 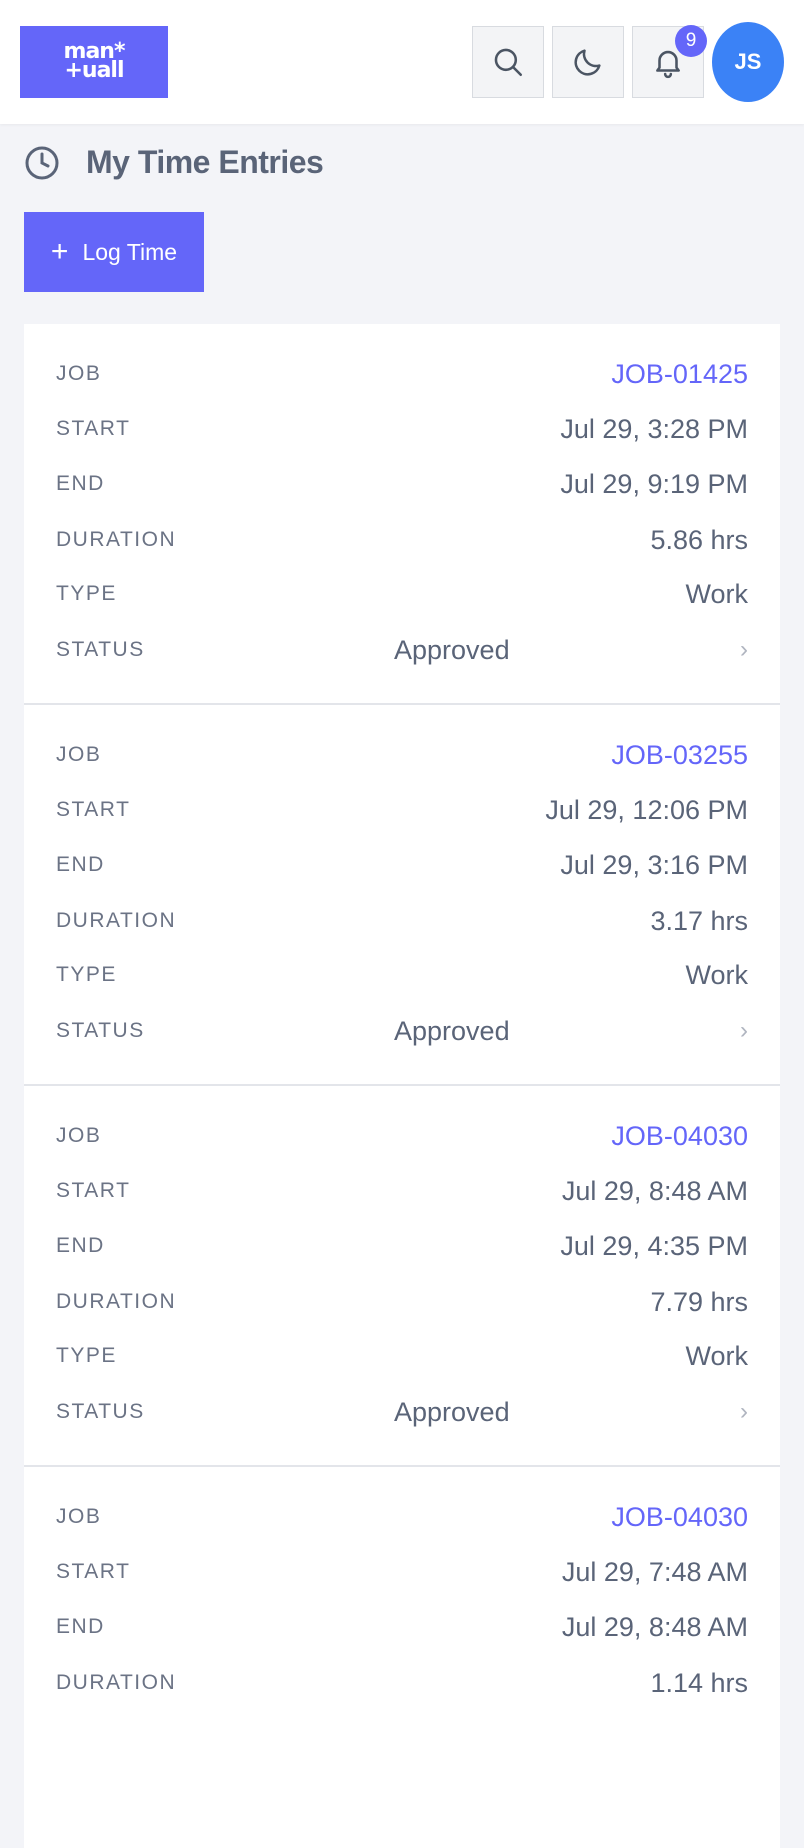 I want to click on log-time-button: + Log Time, so click(x=114, y=252).